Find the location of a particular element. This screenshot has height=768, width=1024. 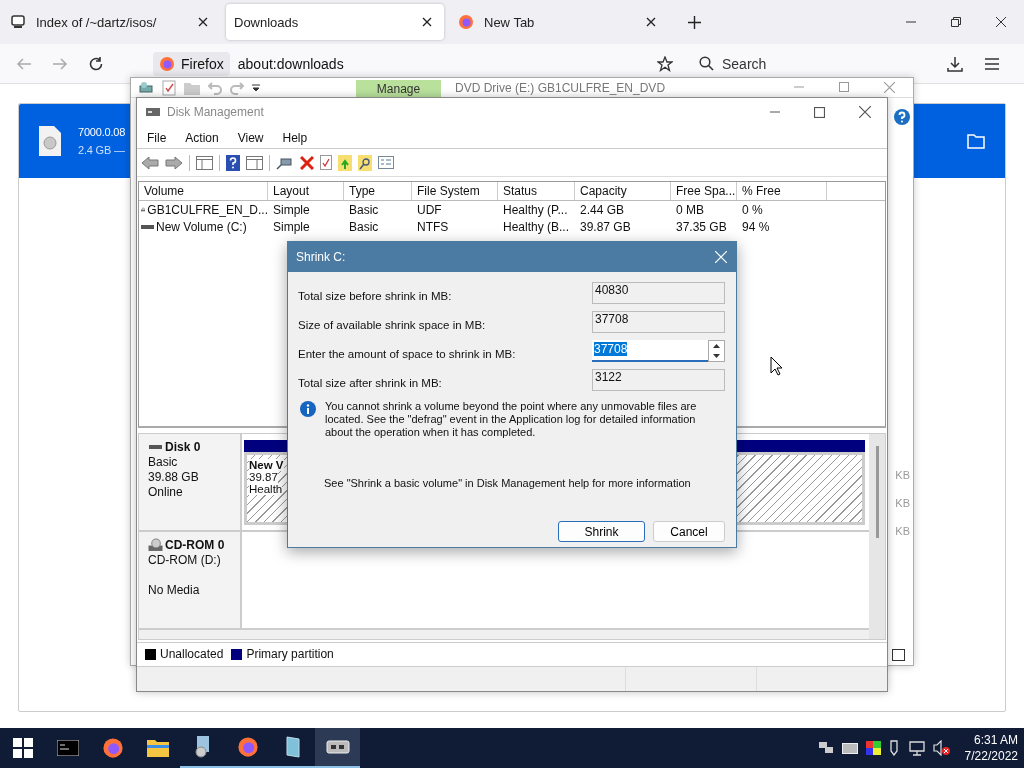

window-title: Disk Management is located at coordinates (215, 112).